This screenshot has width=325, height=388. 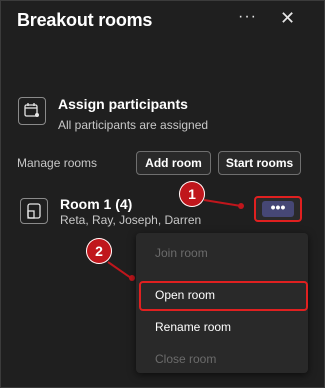 I want to click on menu-item-label: Close room, so click(x=186, y=359).